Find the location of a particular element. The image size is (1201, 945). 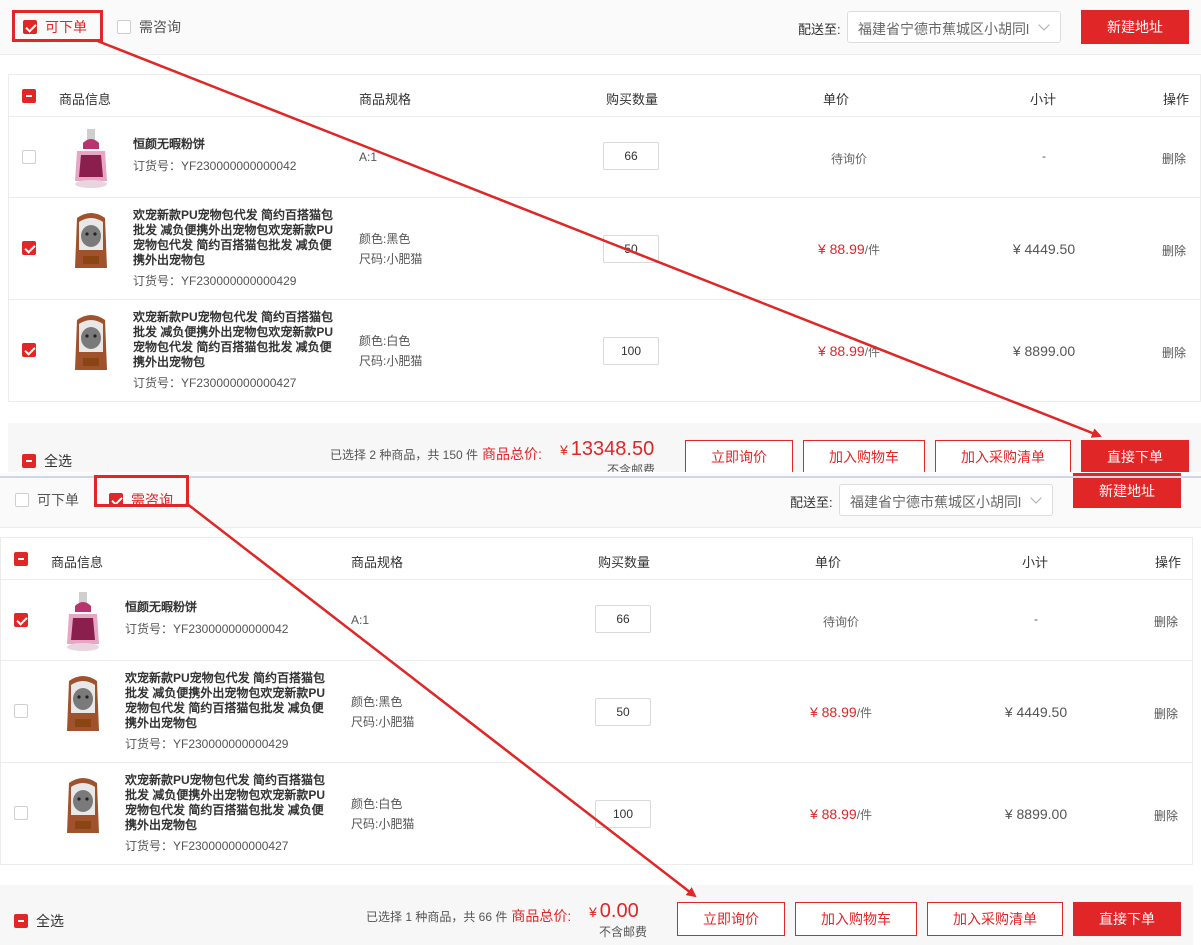

product-spec: A:1 is located at coordinates (368, 157).